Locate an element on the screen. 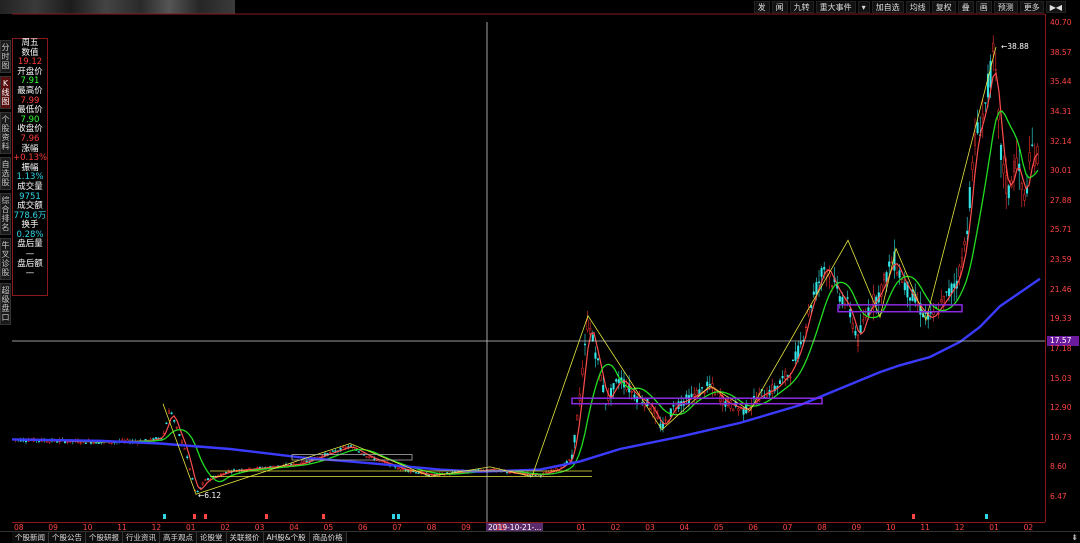 Image resolution: width=1080 pixels, height=543 pixels. price-tick-label: 19.33 is located at coordinates (1061, 319).